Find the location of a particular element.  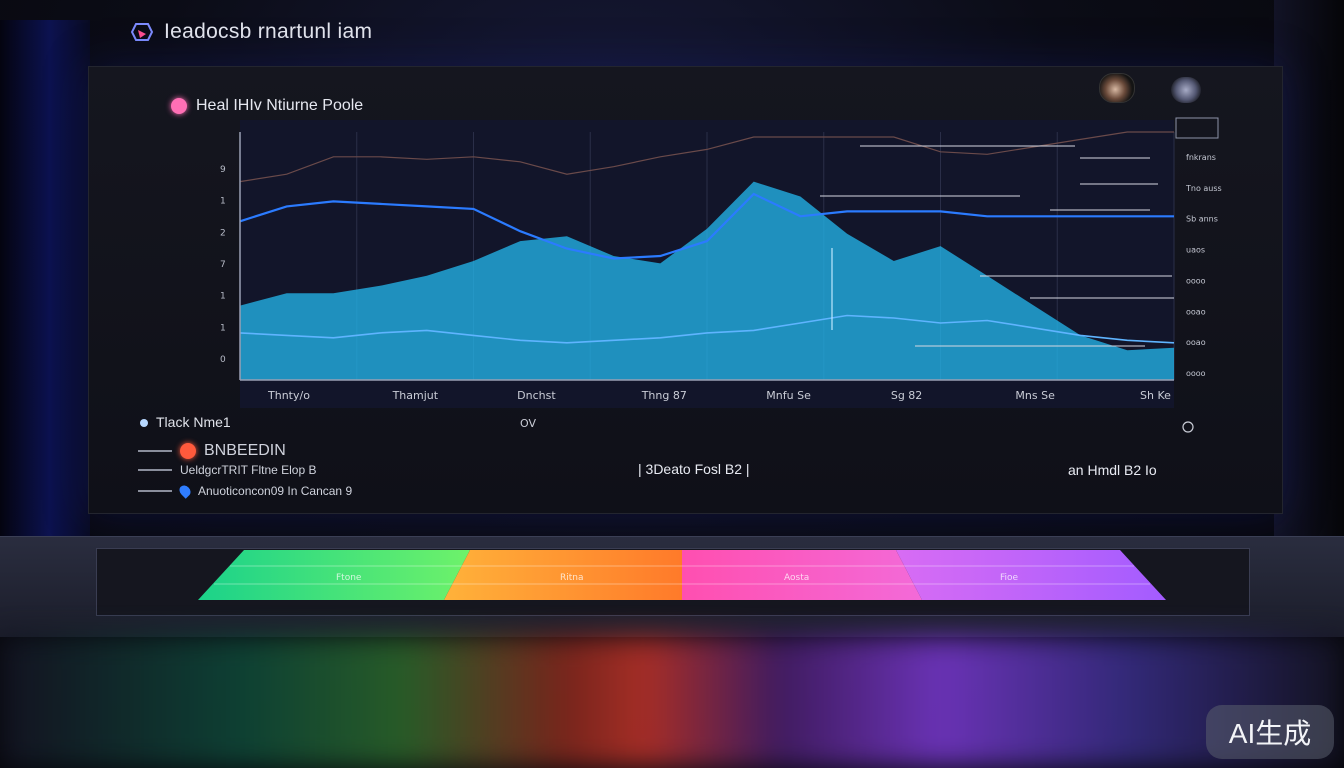

ai-watermark: AI生成 is located at coordinates (1270, 732).